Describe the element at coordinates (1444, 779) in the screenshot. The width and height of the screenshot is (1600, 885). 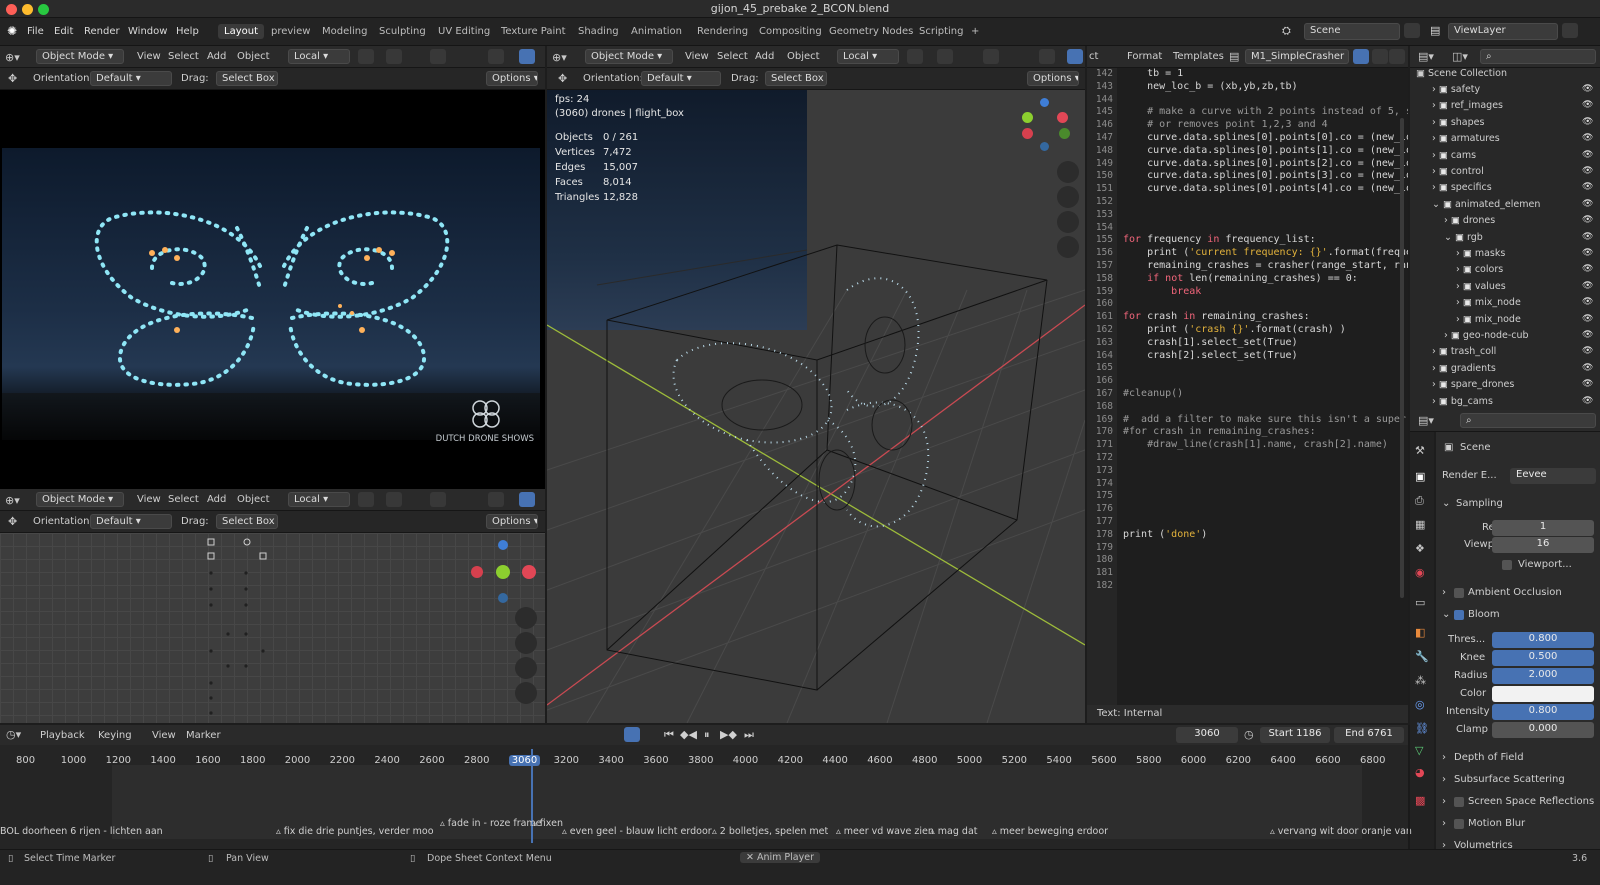
I see `sss-section-chevron: ›` at that location.